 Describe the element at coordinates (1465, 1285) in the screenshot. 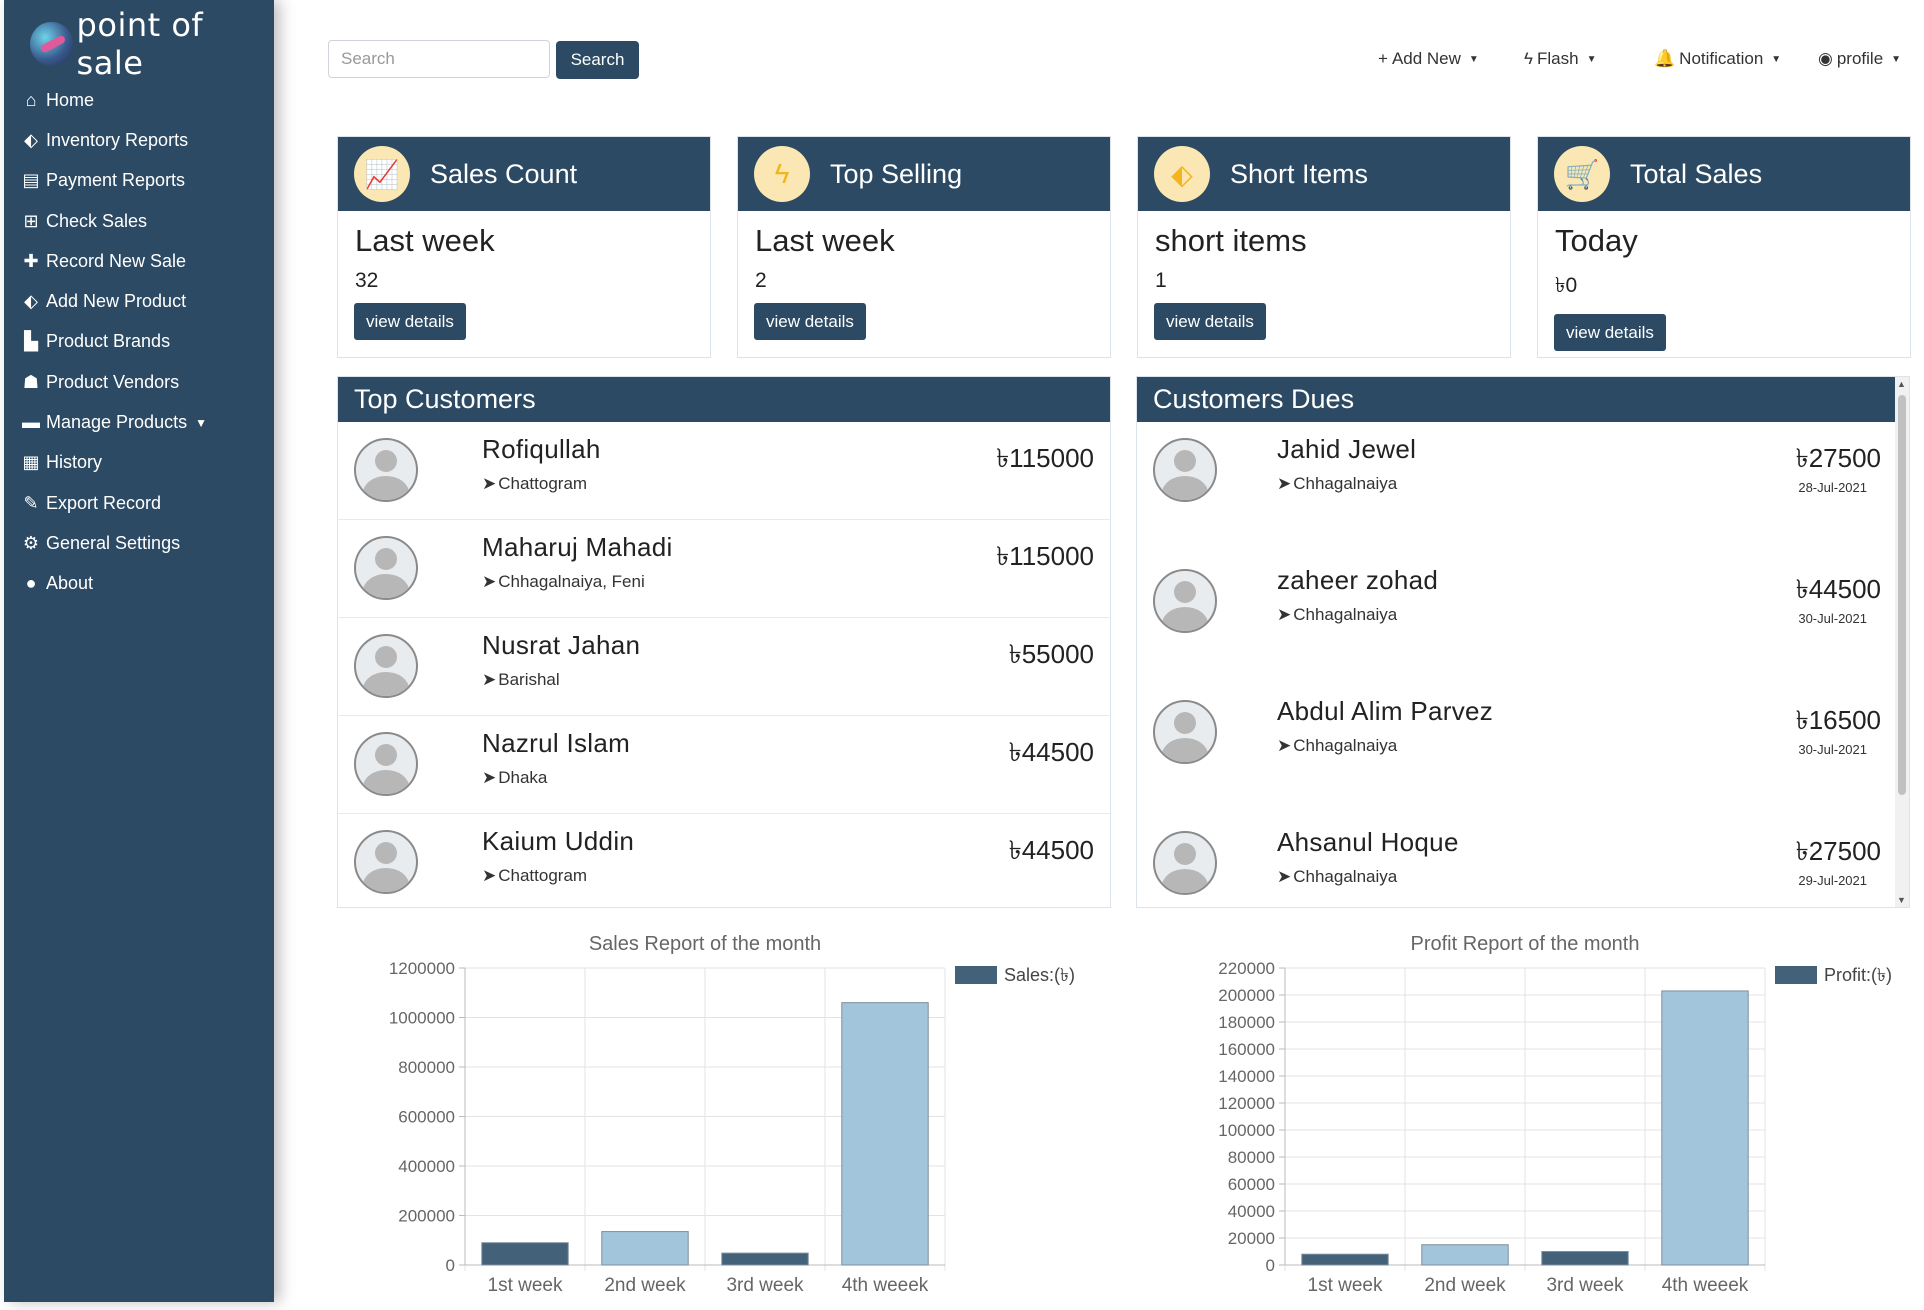

I see `x-tick-label: 2nd week` at that location.